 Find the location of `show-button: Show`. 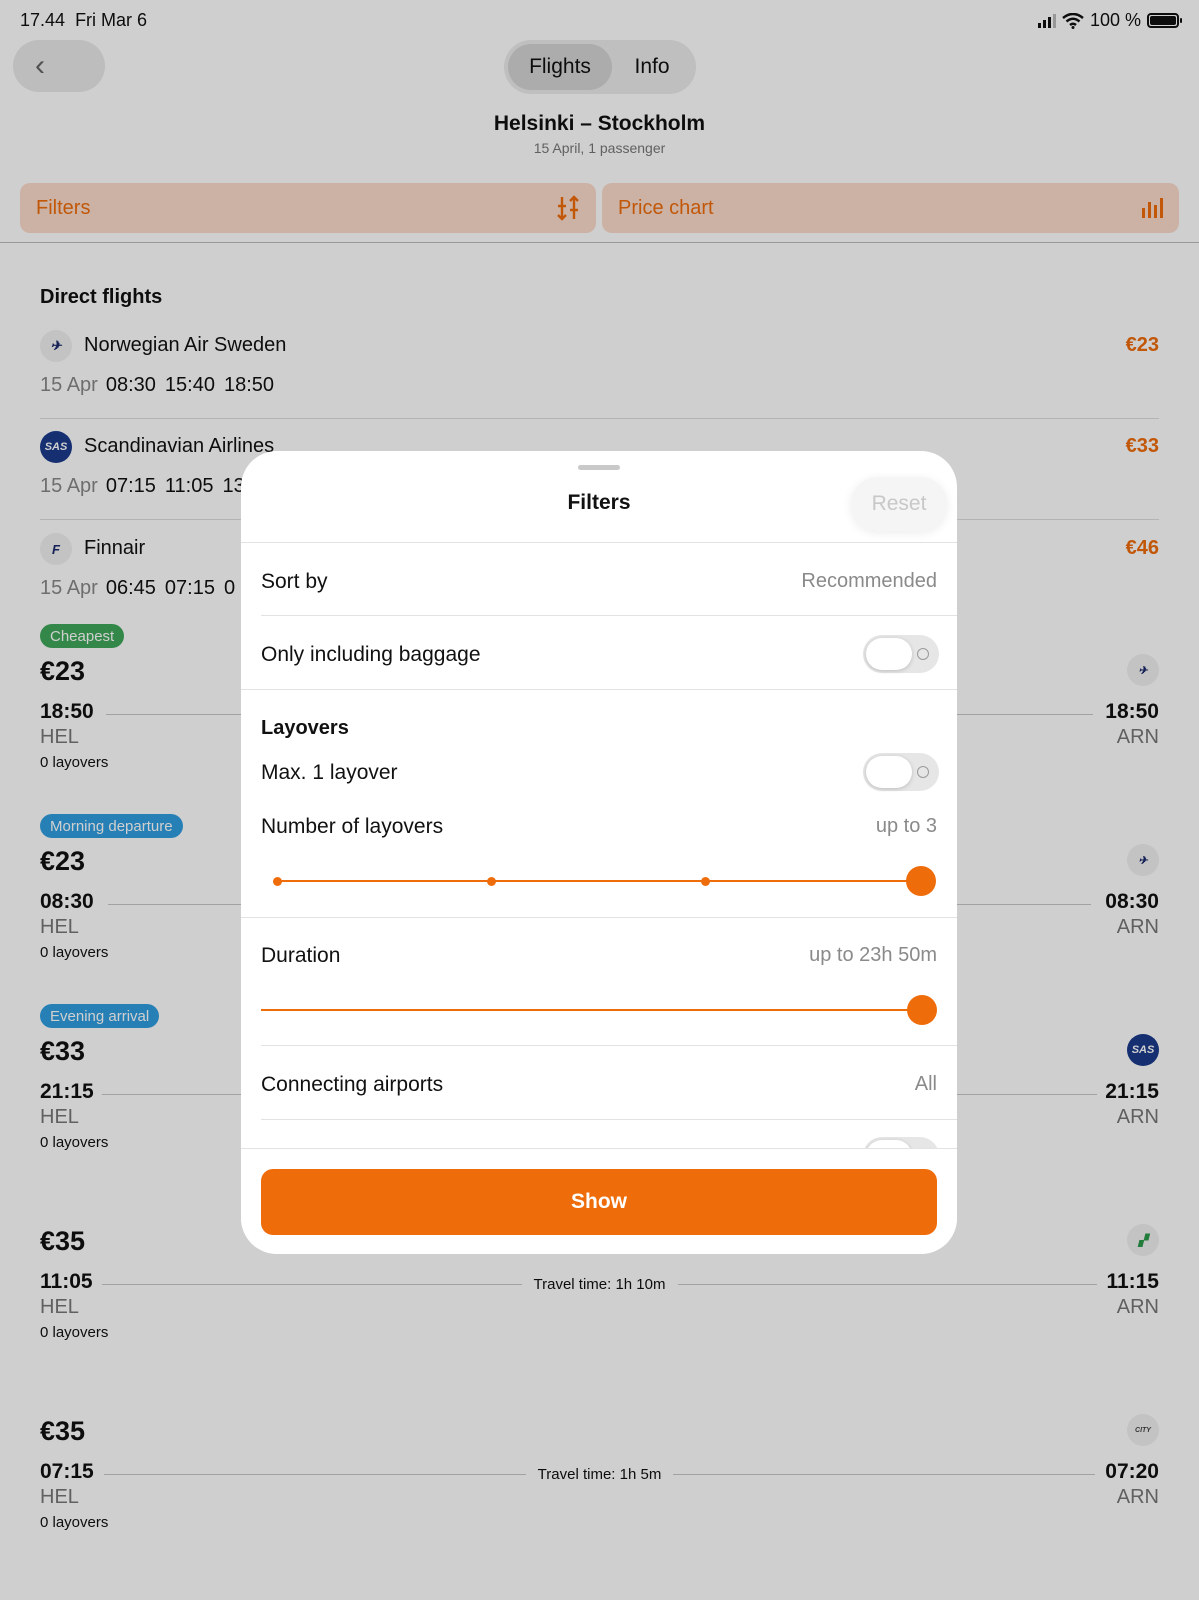

show-button: Show is located at coordinates (599, 1202).